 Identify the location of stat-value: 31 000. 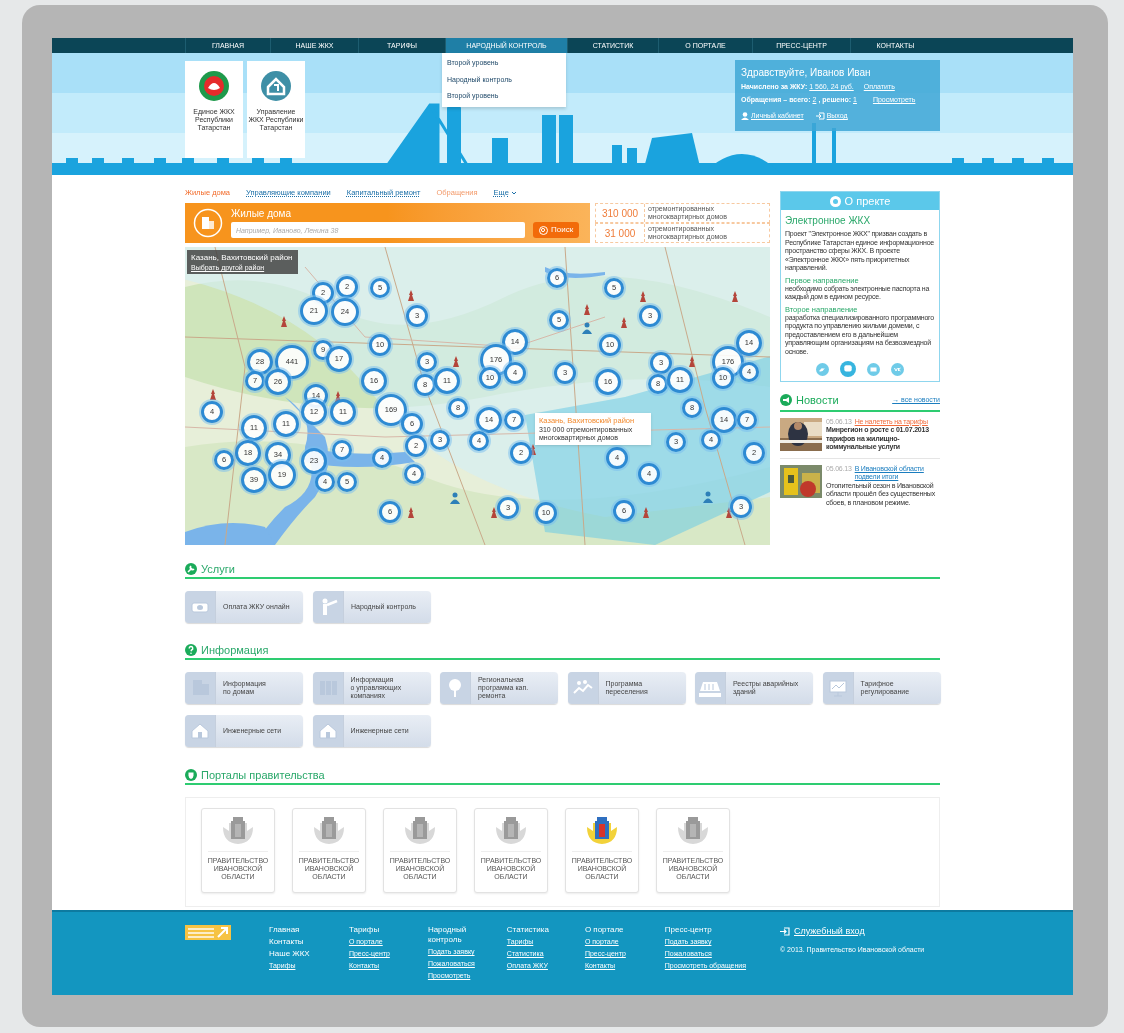
(620, 233).